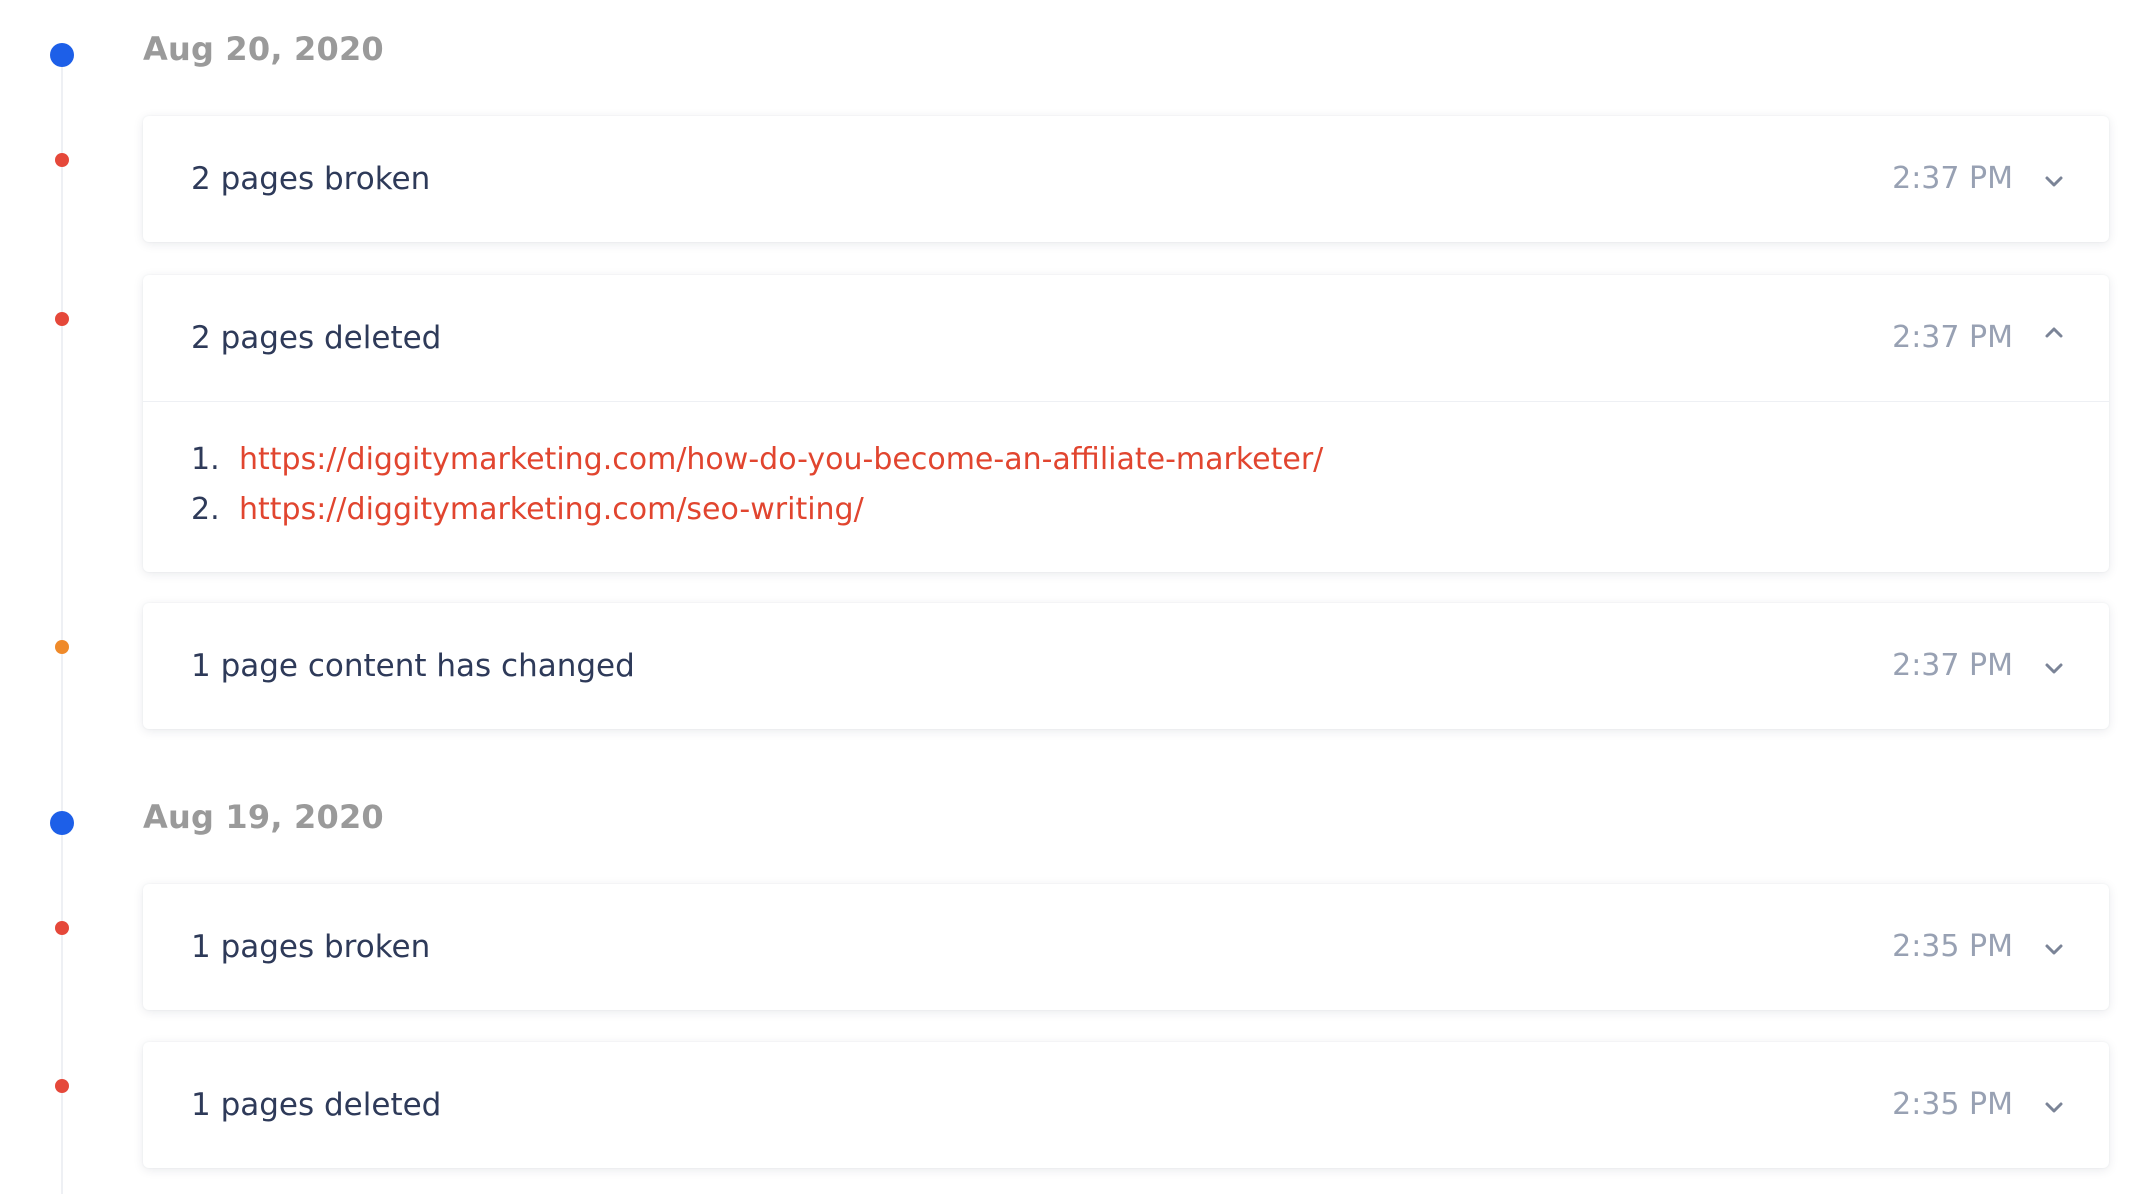 The height and width of the screenshot is (1194, 2136). I want to click on date-heading: Aug 19, 2020, so click(263, 817).